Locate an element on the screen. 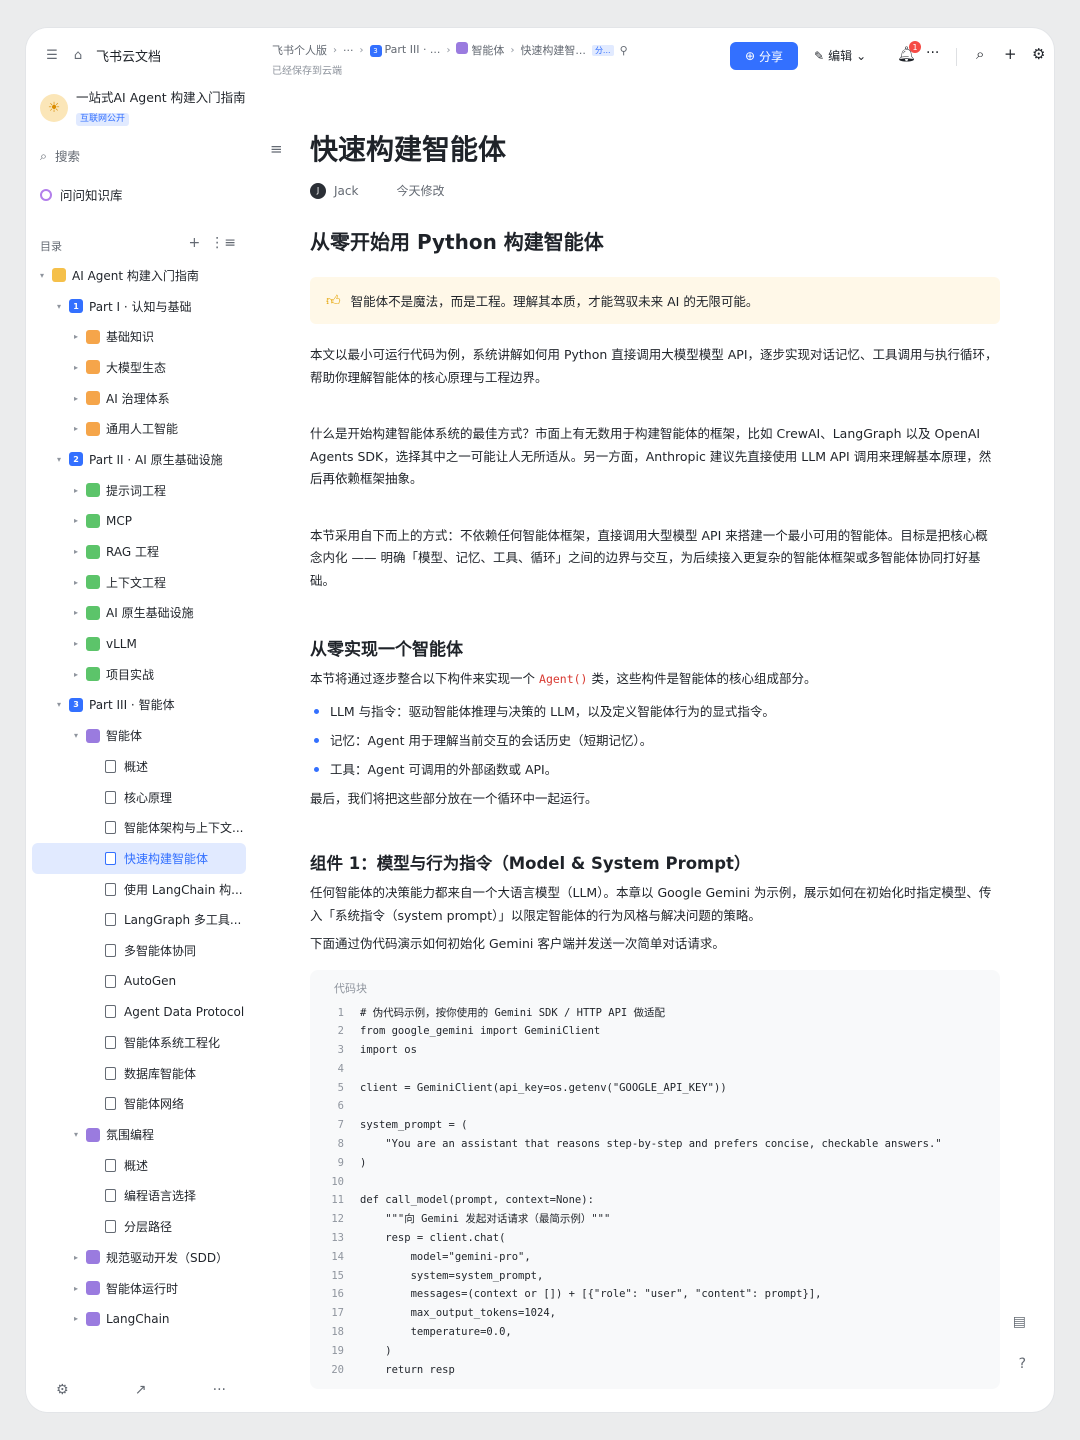 The width and height of the screenshot is (1080, 1440). app-name: 飞书云文档 is located at coordinates (128, 55).